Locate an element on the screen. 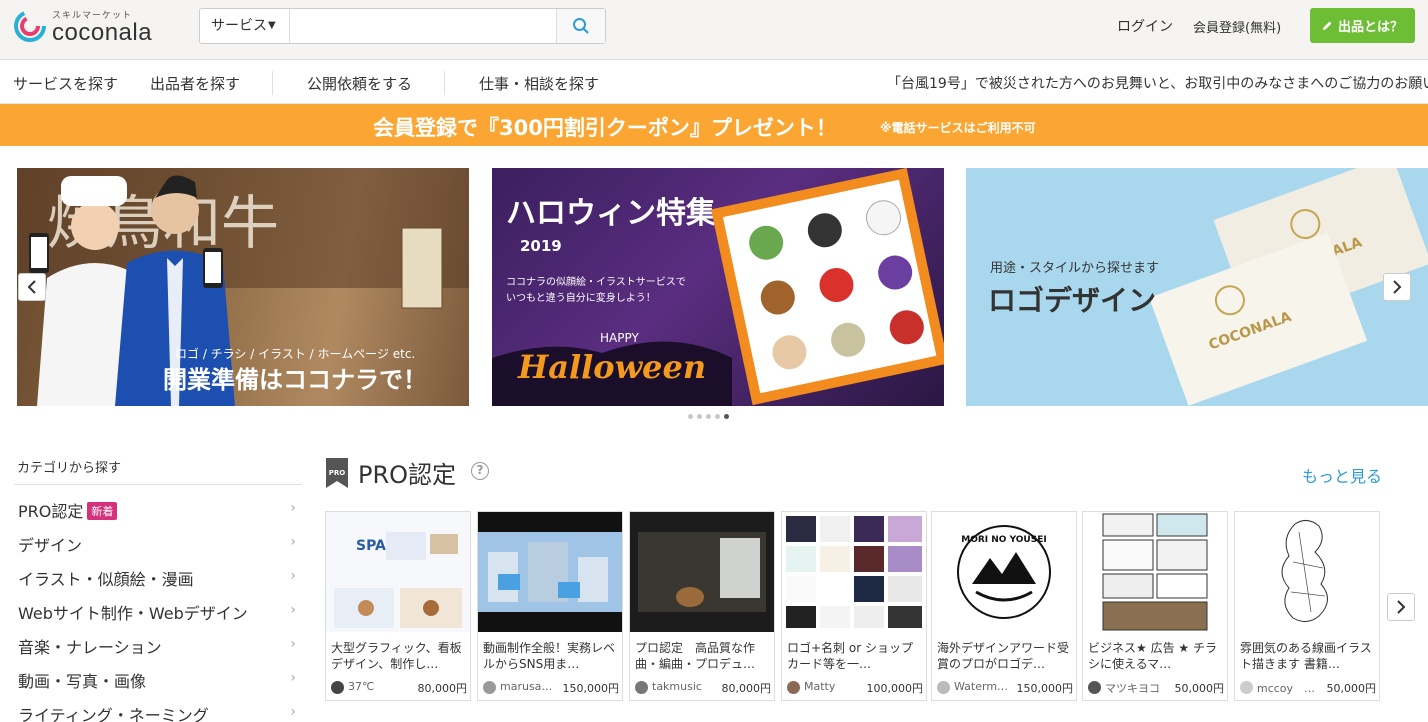 The height and width of the screenshot is (722, 1428). seller-name: Matty is located at coordinates (834, 686).